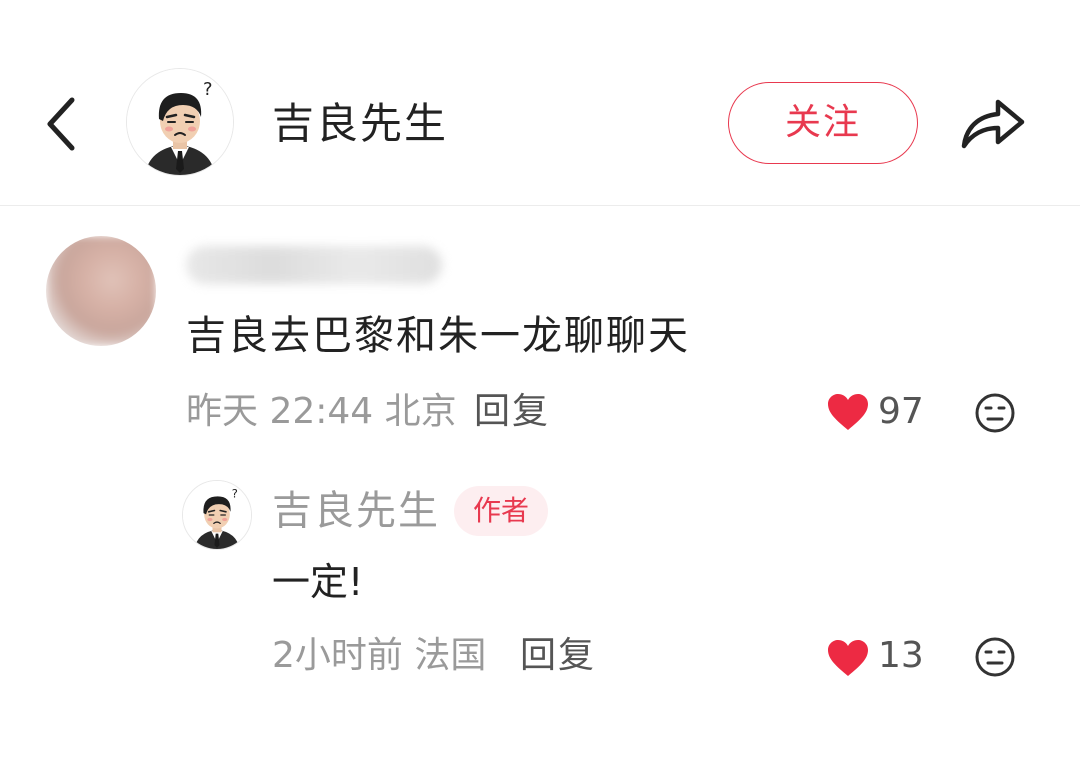 Image resolution: width=1080 pixels, height=770 pixels. I want to click on comment-like-button, so click(848, 412).